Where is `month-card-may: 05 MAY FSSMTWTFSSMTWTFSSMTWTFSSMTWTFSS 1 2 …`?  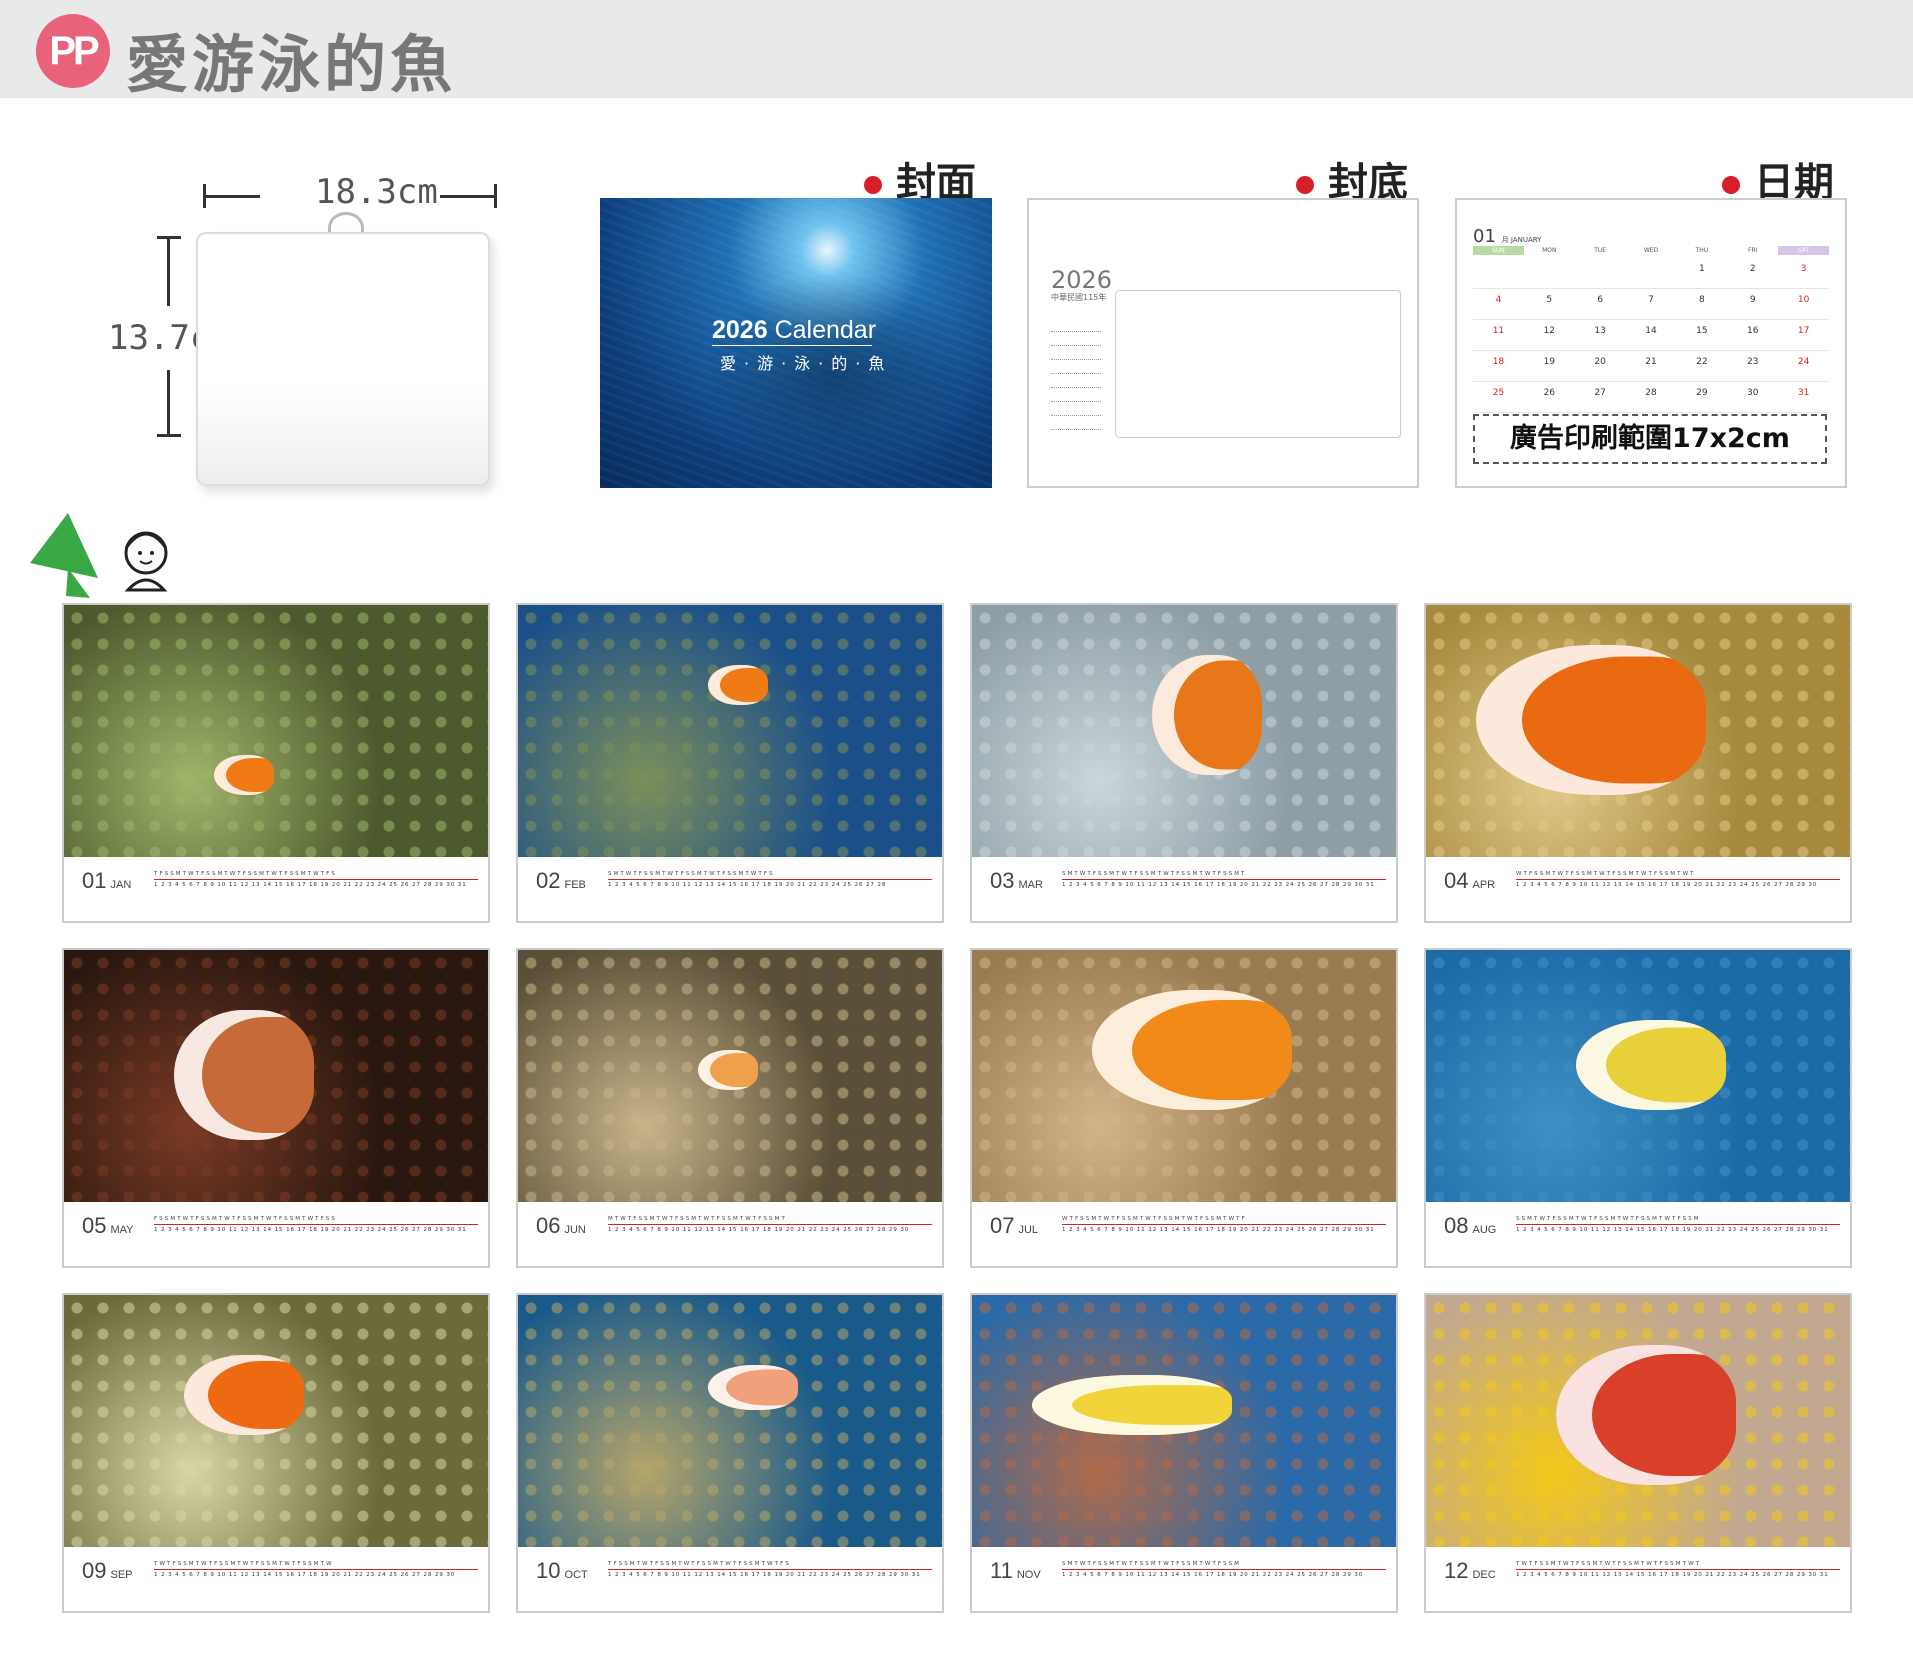 month-card-may: 05 MAY FSSMTWTFSSMTWTFSSMTWTFSSMTWTFSS 1 2 … is located at coordinates (276, 1108).